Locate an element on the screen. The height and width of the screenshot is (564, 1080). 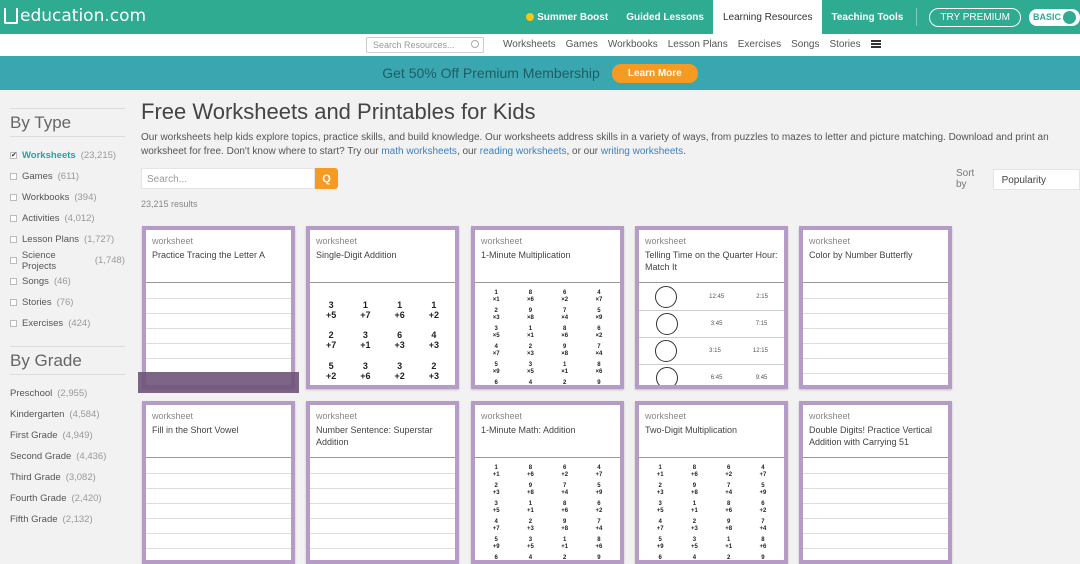
filter-science-projects: Science Projects (1,748) is located at coordinates (67, 261).